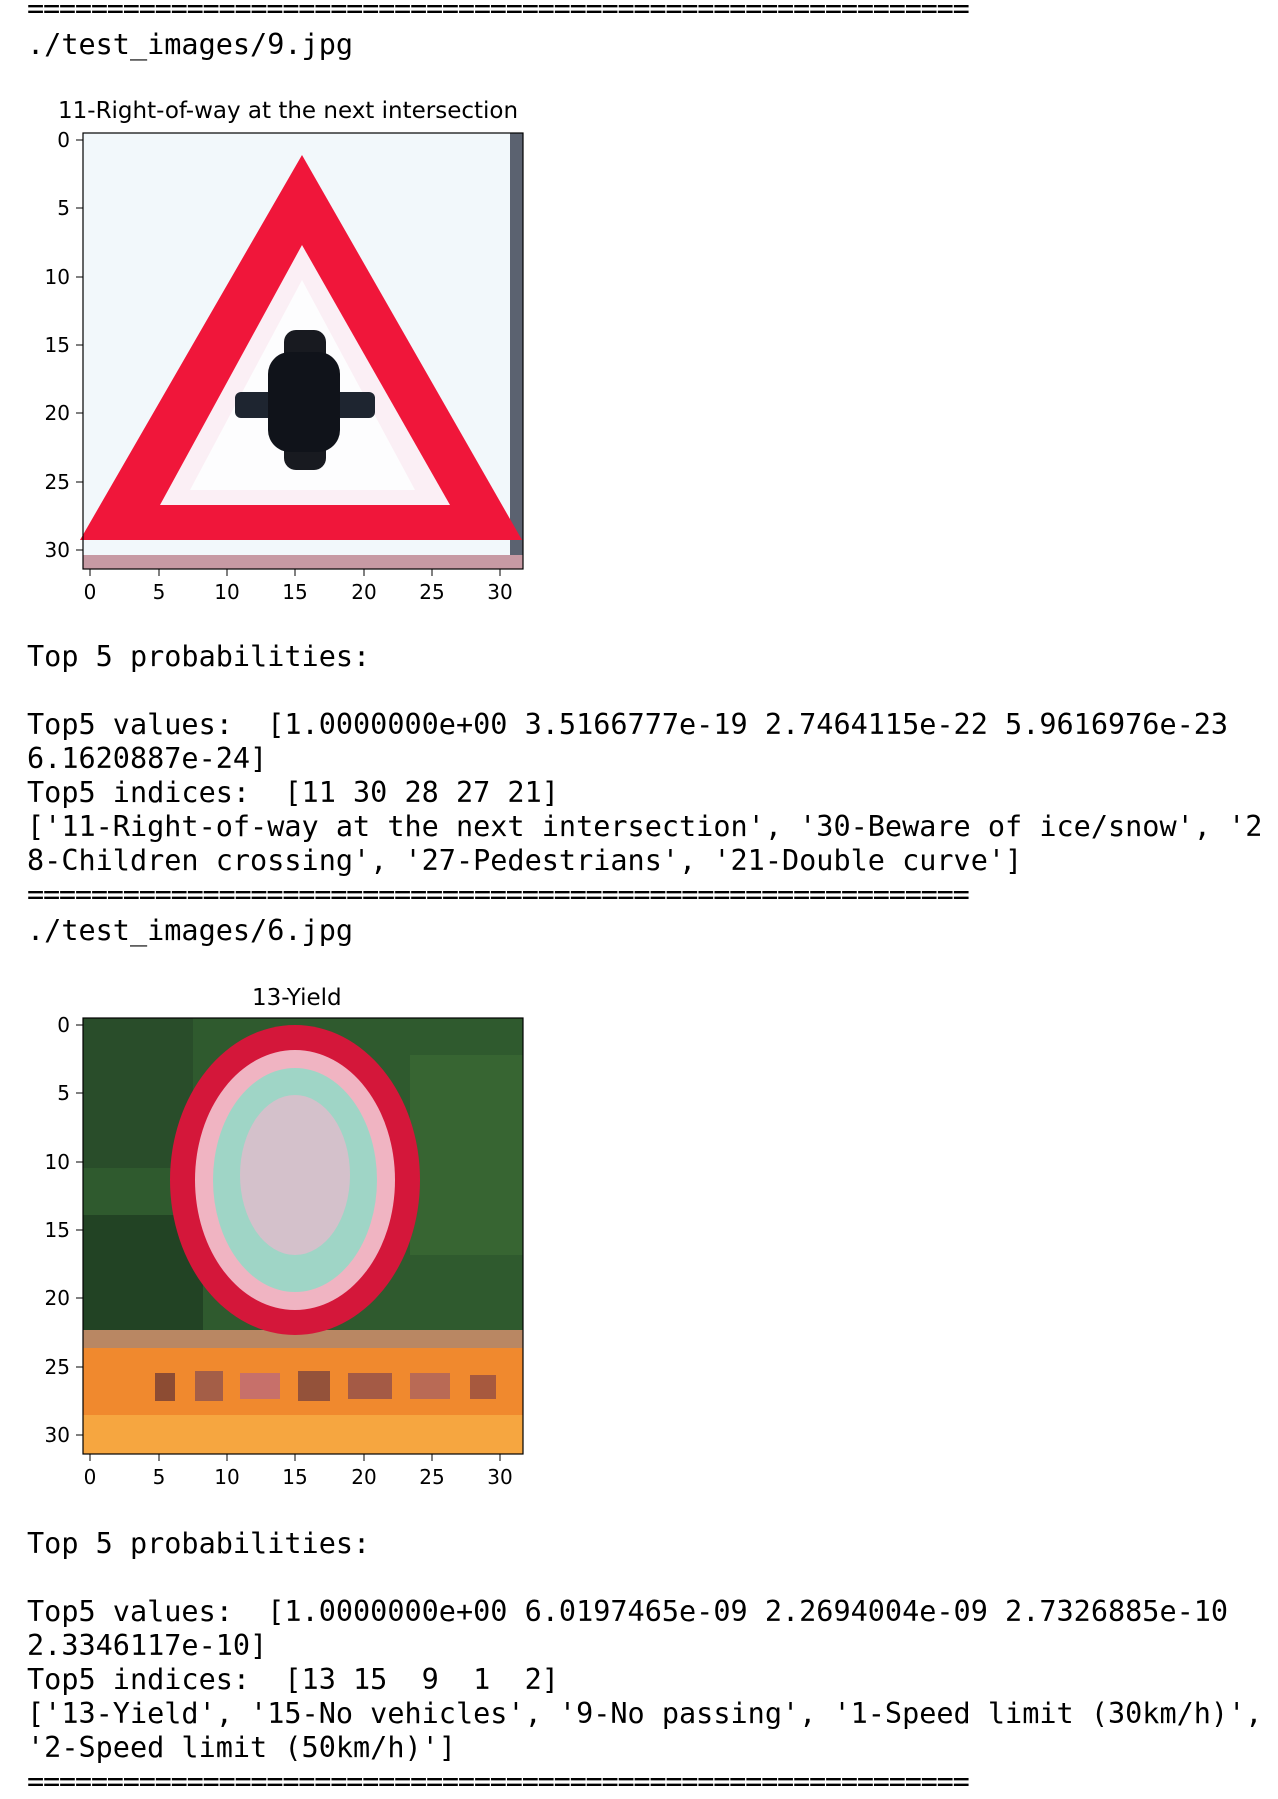 This screenshot has height=1799, width=1278. Describe the element at coordinates (288, 111) in the screenshot. I see `plot-title: 11-Right-of-way at the next intersection` at that location.